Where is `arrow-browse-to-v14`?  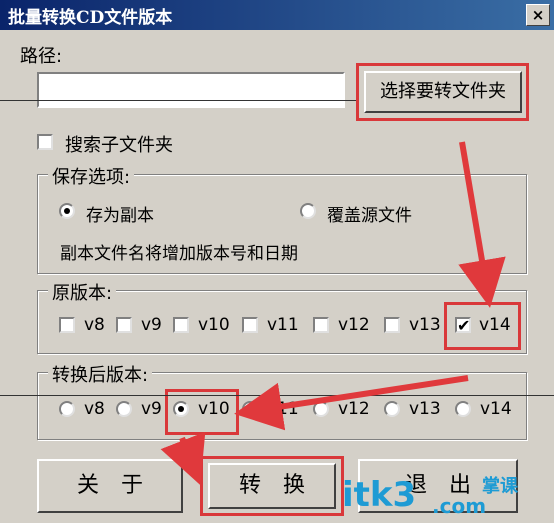 arrow-browse-to-v14 is located at coordinates (482, 224).